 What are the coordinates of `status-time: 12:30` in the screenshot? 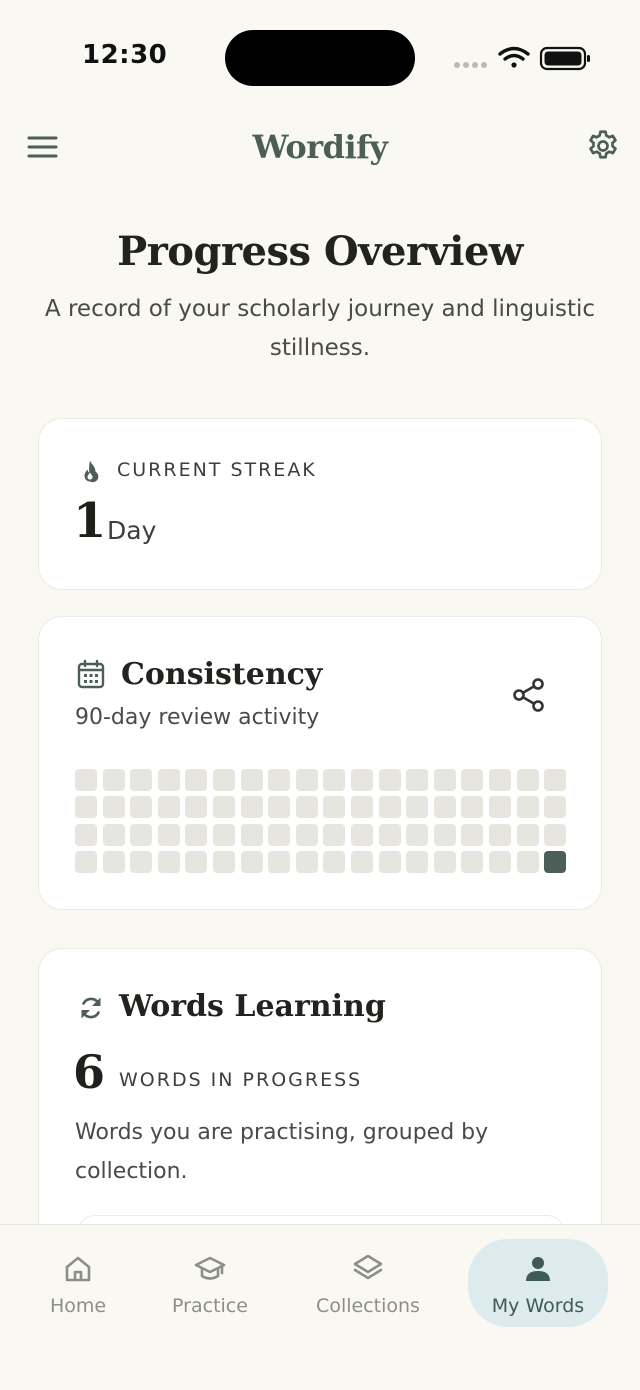 It's located at (125, 55).